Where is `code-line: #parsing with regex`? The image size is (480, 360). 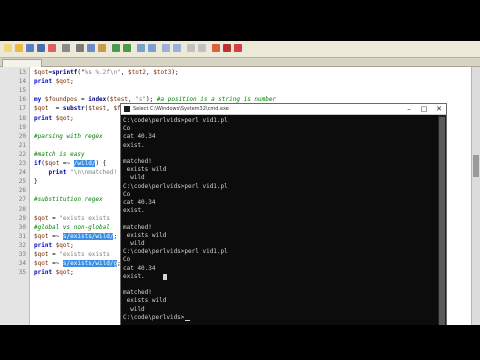
code-line: #parsing with regex is located at coordinates (68, 137).